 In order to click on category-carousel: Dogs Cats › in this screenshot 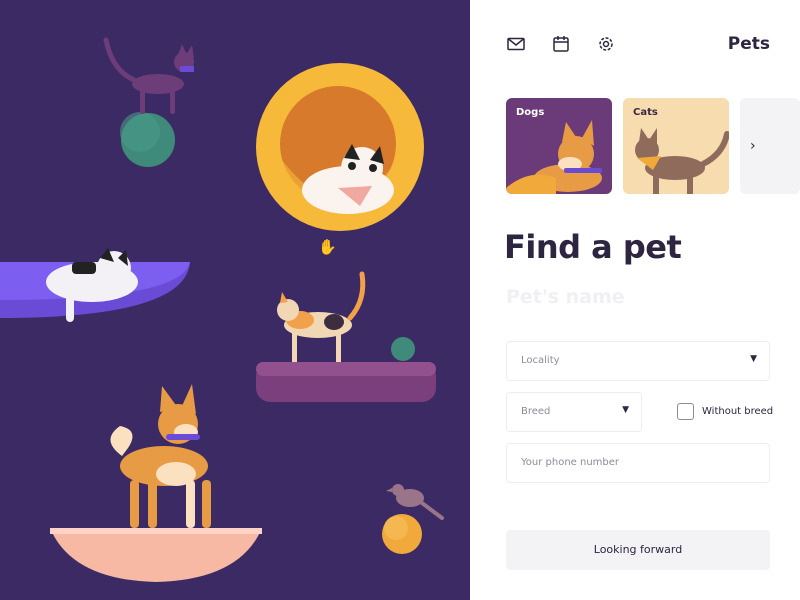, I will do `click(653, 147)`.